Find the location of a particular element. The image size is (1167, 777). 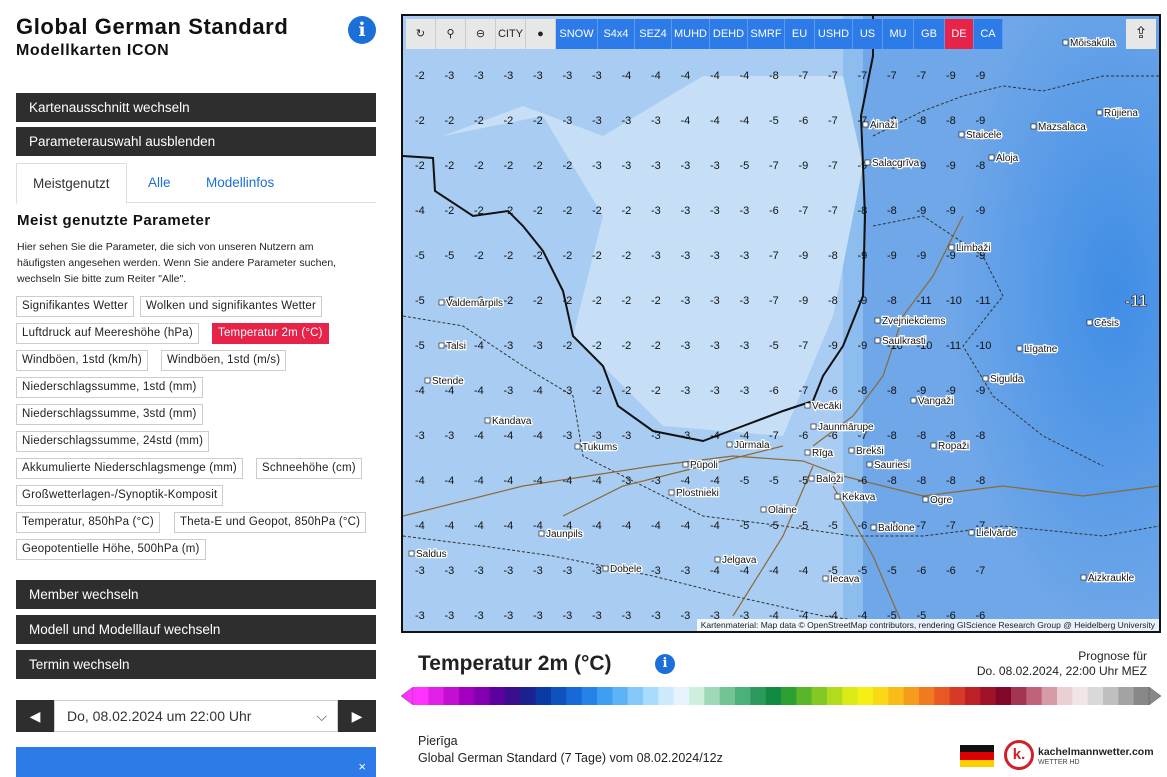

reload-icon: ↻ is located at coordinates (421, 34).